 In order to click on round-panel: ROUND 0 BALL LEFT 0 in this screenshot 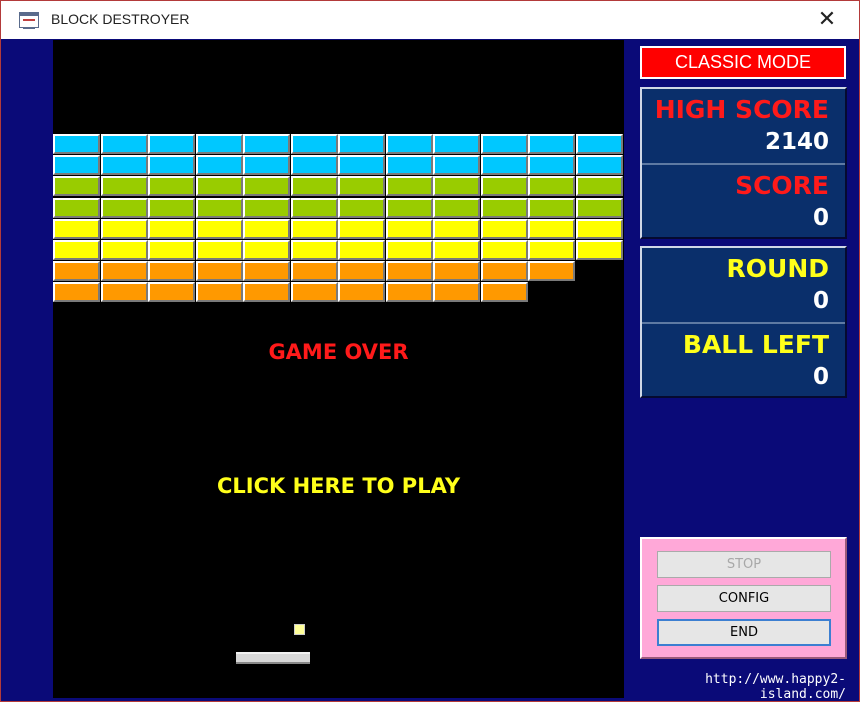, I will do `click(743, 322)`.